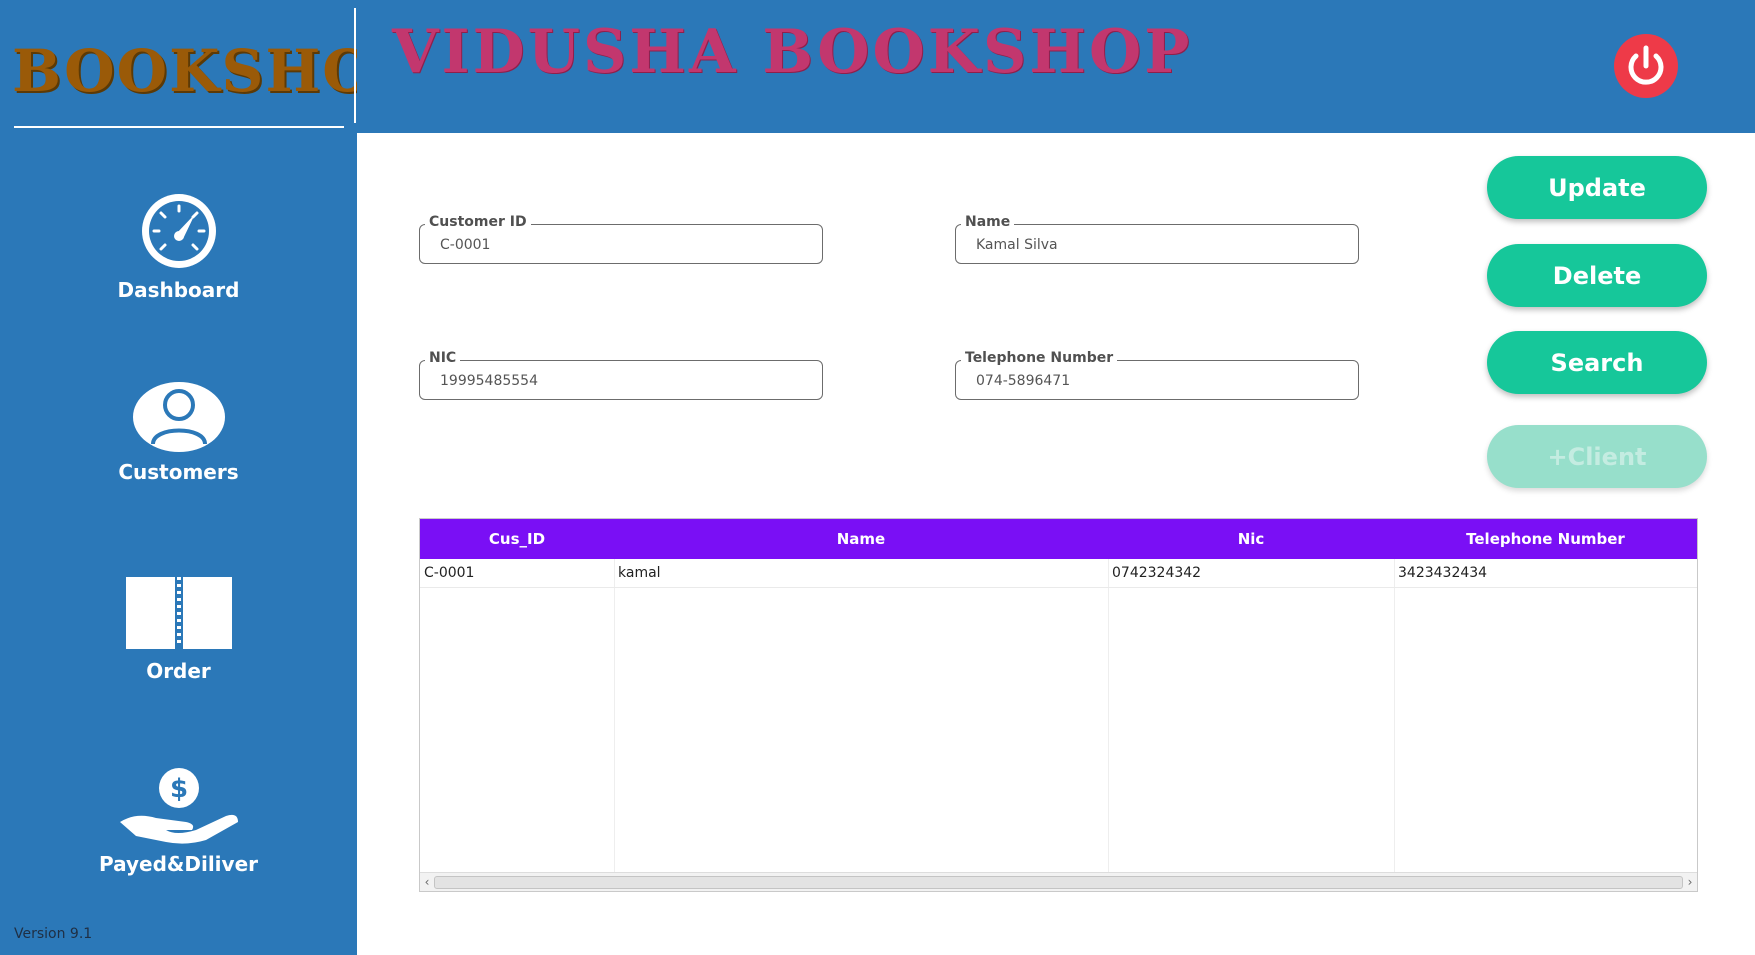 This screenshot has height=955, width=1755. Describe the element at coordinates (1597, 362) in the screenshot. I see `search-button: Search` at that location.